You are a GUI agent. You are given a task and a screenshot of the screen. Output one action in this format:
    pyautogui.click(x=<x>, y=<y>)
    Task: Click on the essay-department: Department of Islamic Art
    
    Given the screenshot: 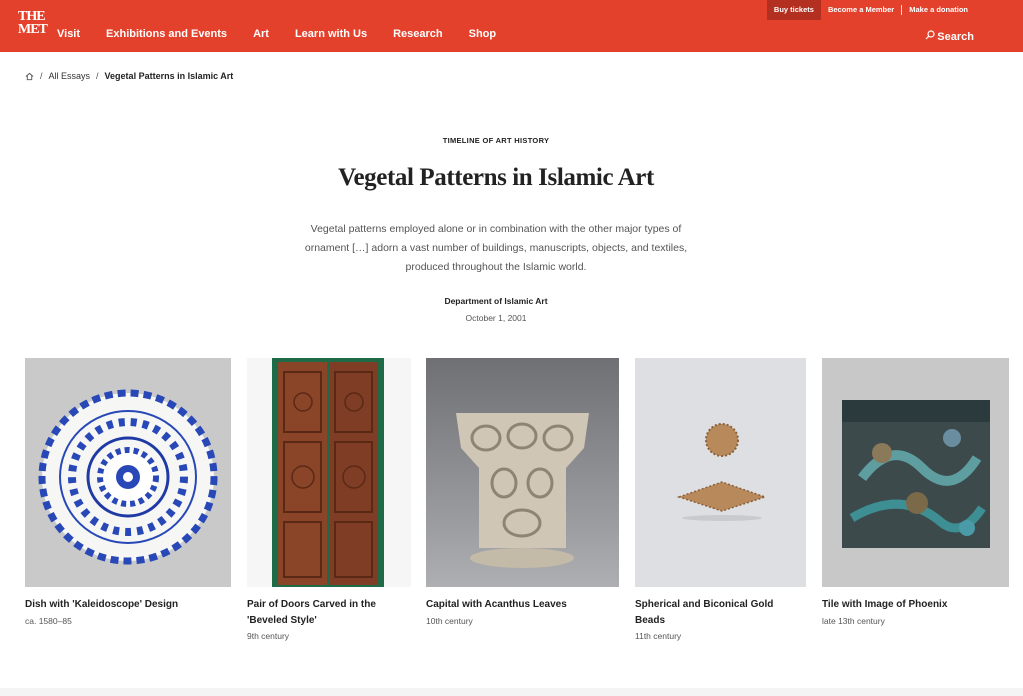 What is the action you would take?
    pyautogui.click(x=496, y=301)
    